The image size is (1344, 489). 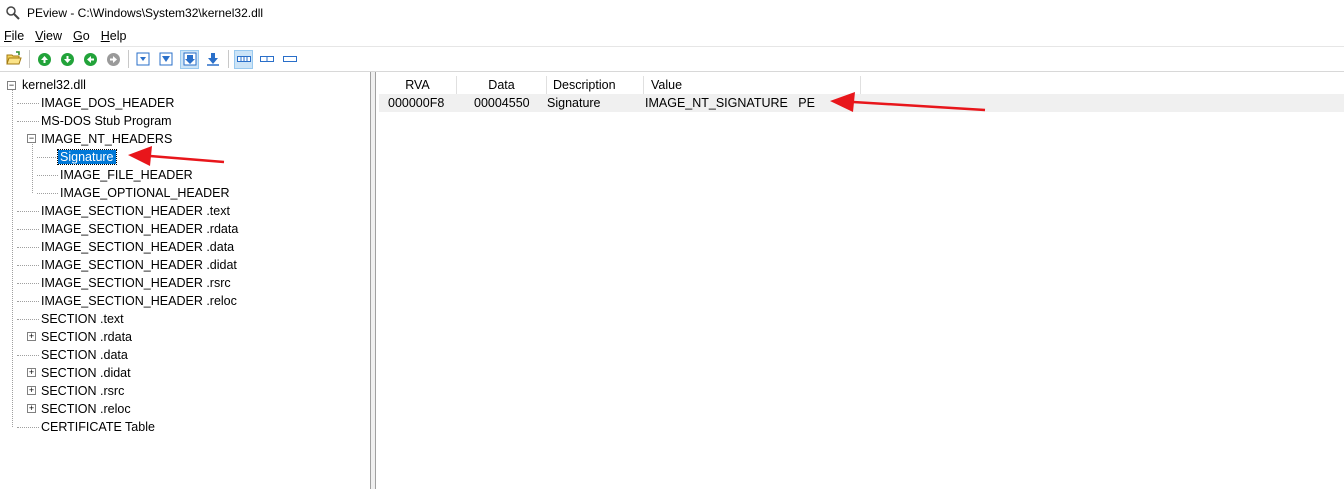 What do you see at coordinates (44, 59) in the screenshot?
I see `green-up-arrow-icon` at bounding box center [44, 59].